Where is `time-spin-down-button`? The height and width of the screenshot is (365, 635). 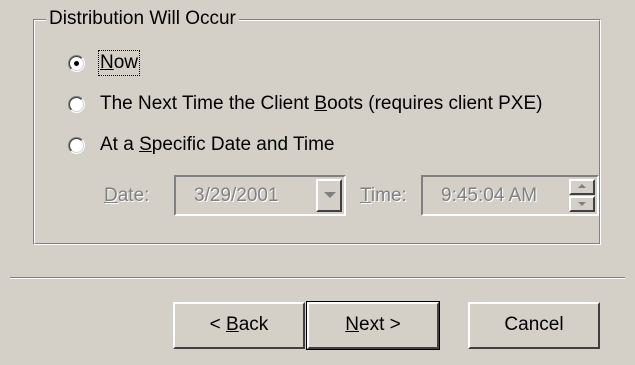
time-spin-down-button is located at coordinates (582, 204).